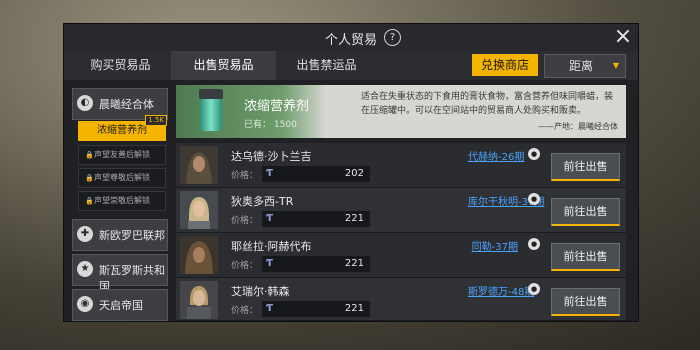 The image size is (700, 350). I want to click on window-title: 个人贸易, so click(350, 40).